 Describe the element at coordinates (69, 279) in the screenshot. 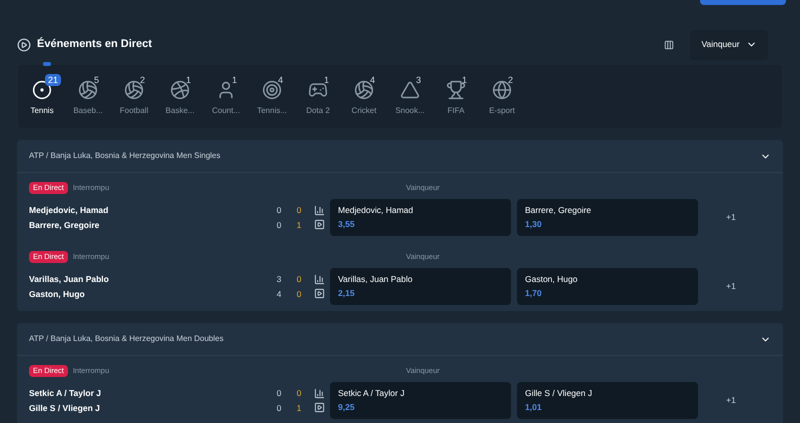

I see `player-name: Varillas, Juan Pablo` at that location.